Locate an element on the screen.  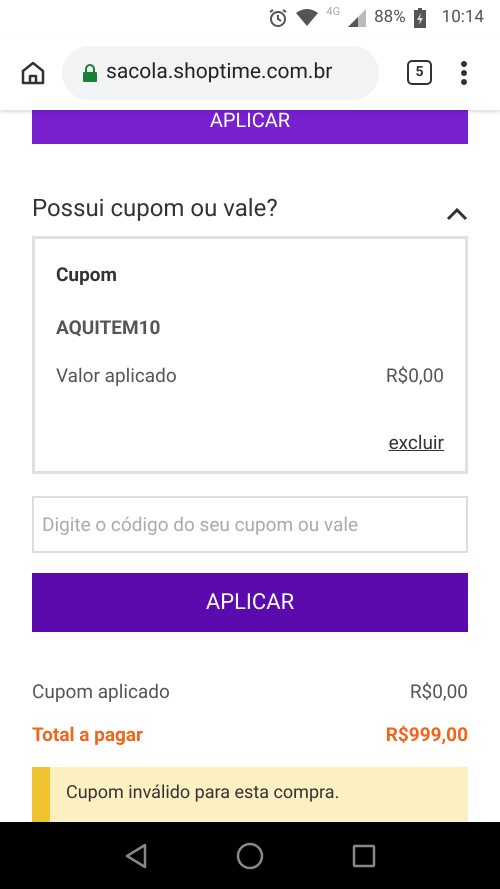
back-icon is located at coordinates (136, 855).